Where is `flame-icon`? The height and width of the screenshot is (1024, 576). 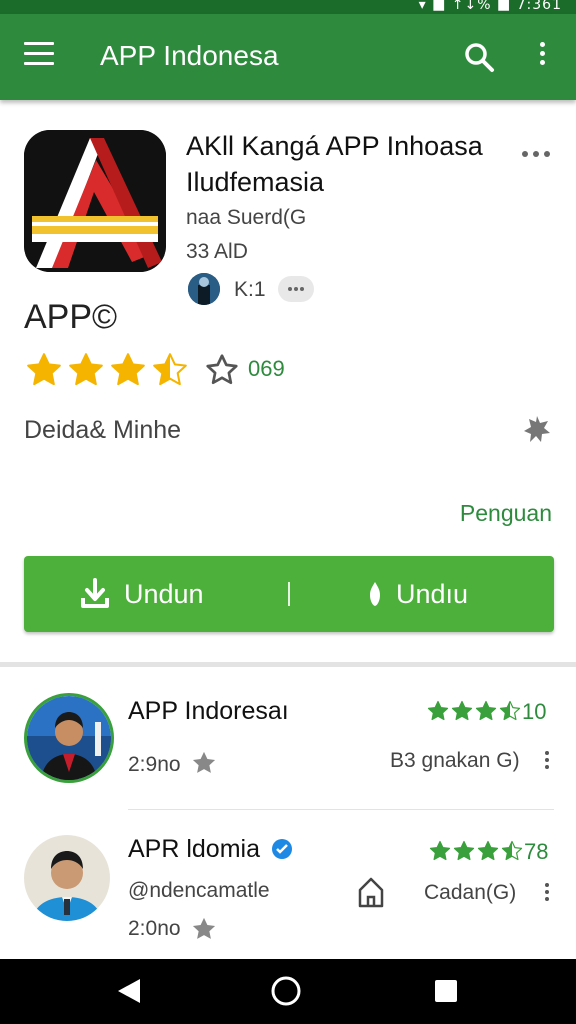
flame-icon is located at coordinates (375, 594).